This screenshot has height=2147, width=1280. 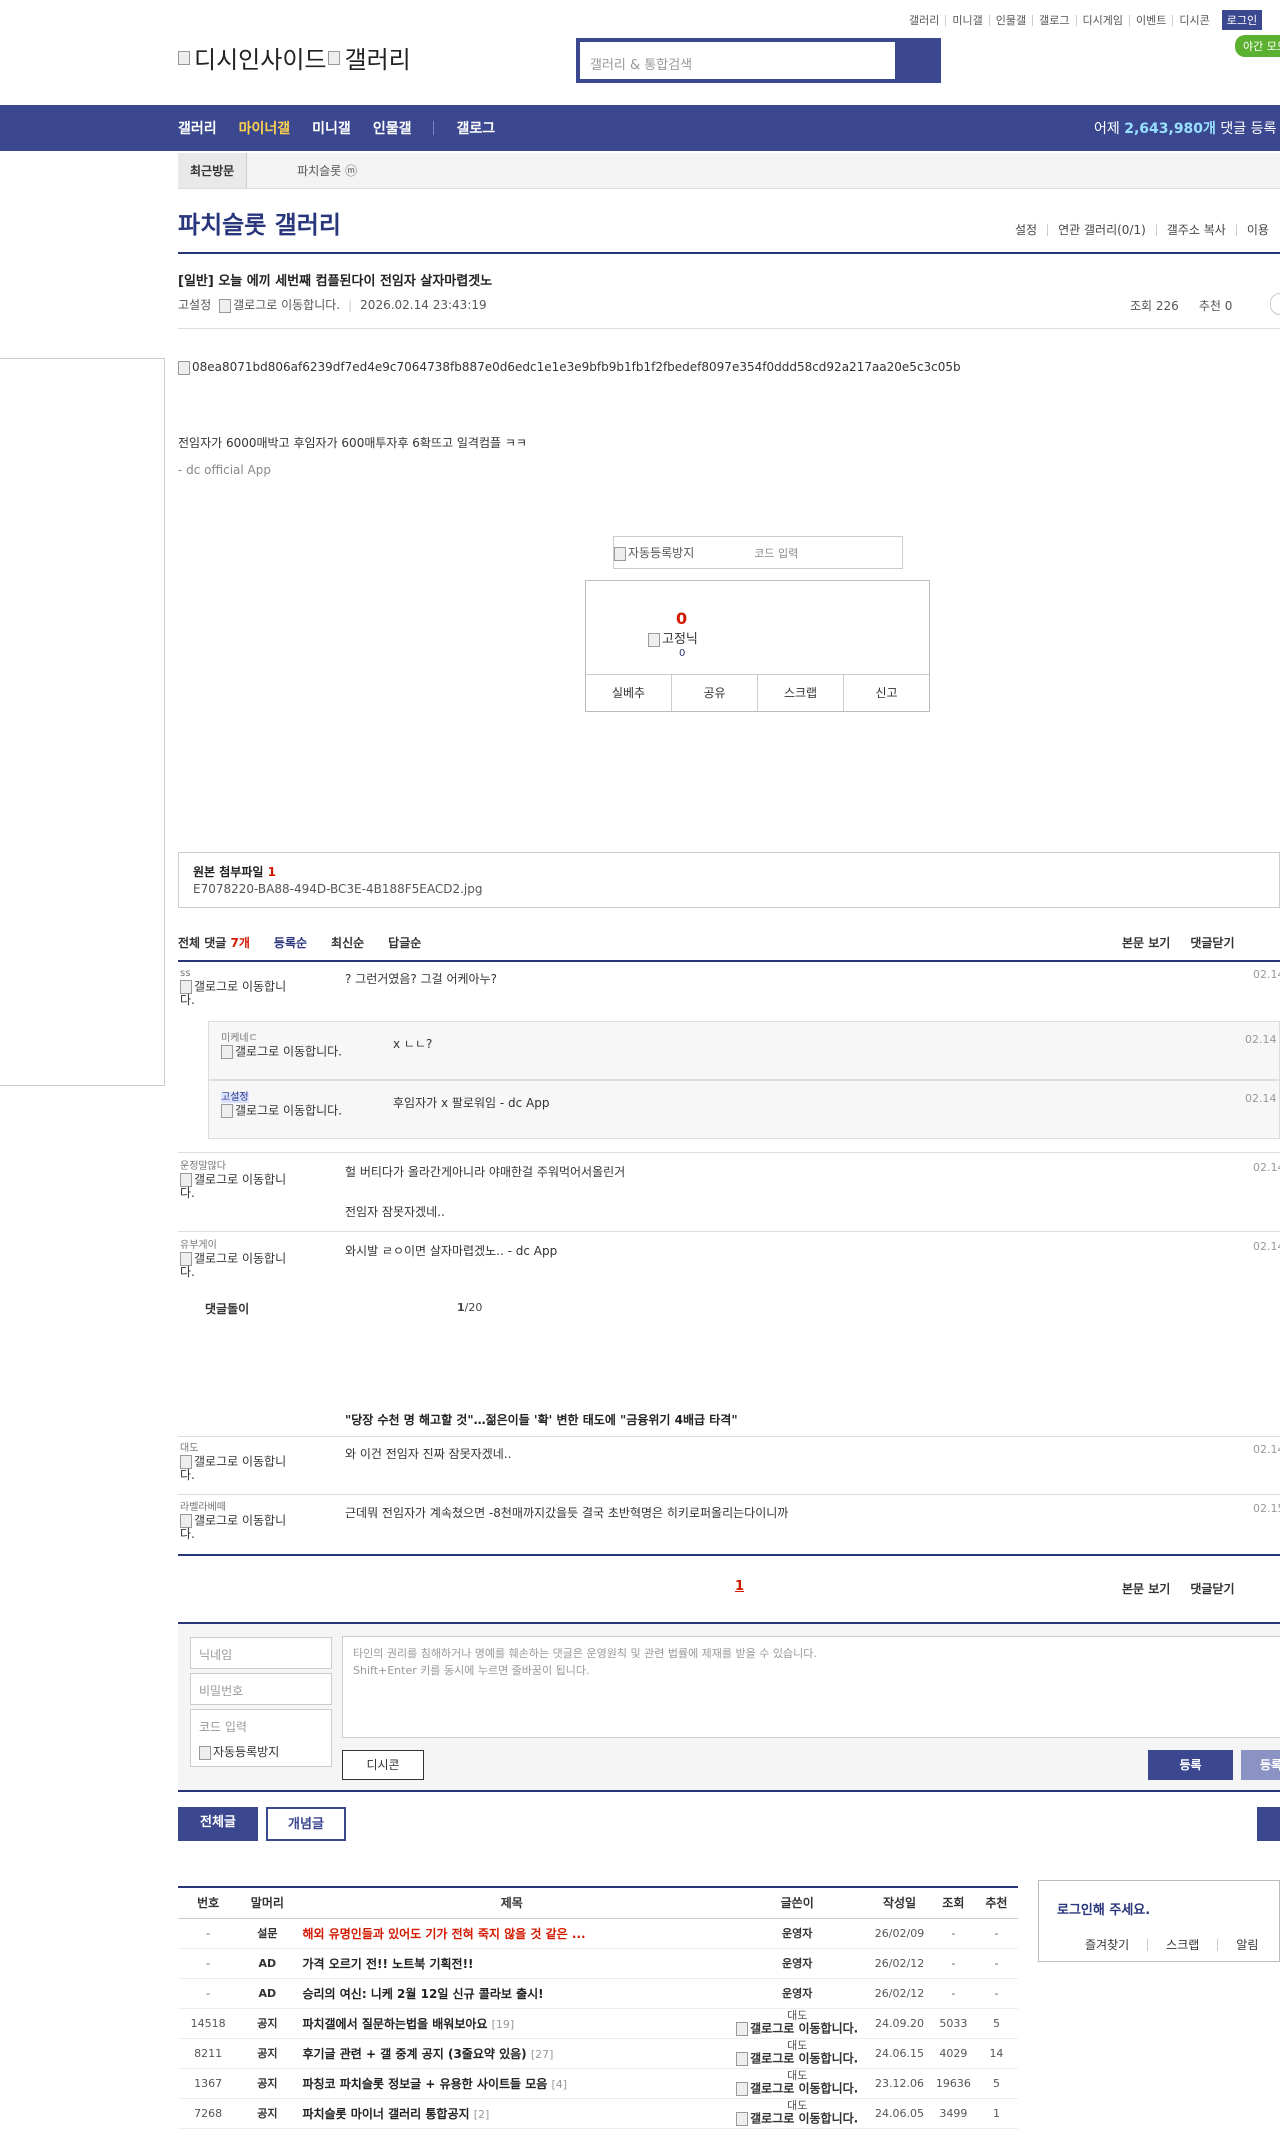 What do you see at coordinates (1257, 46) in the screenshot?
I see `night-mode-toggle: 야간 모드` at bounding box center [1257, 46].